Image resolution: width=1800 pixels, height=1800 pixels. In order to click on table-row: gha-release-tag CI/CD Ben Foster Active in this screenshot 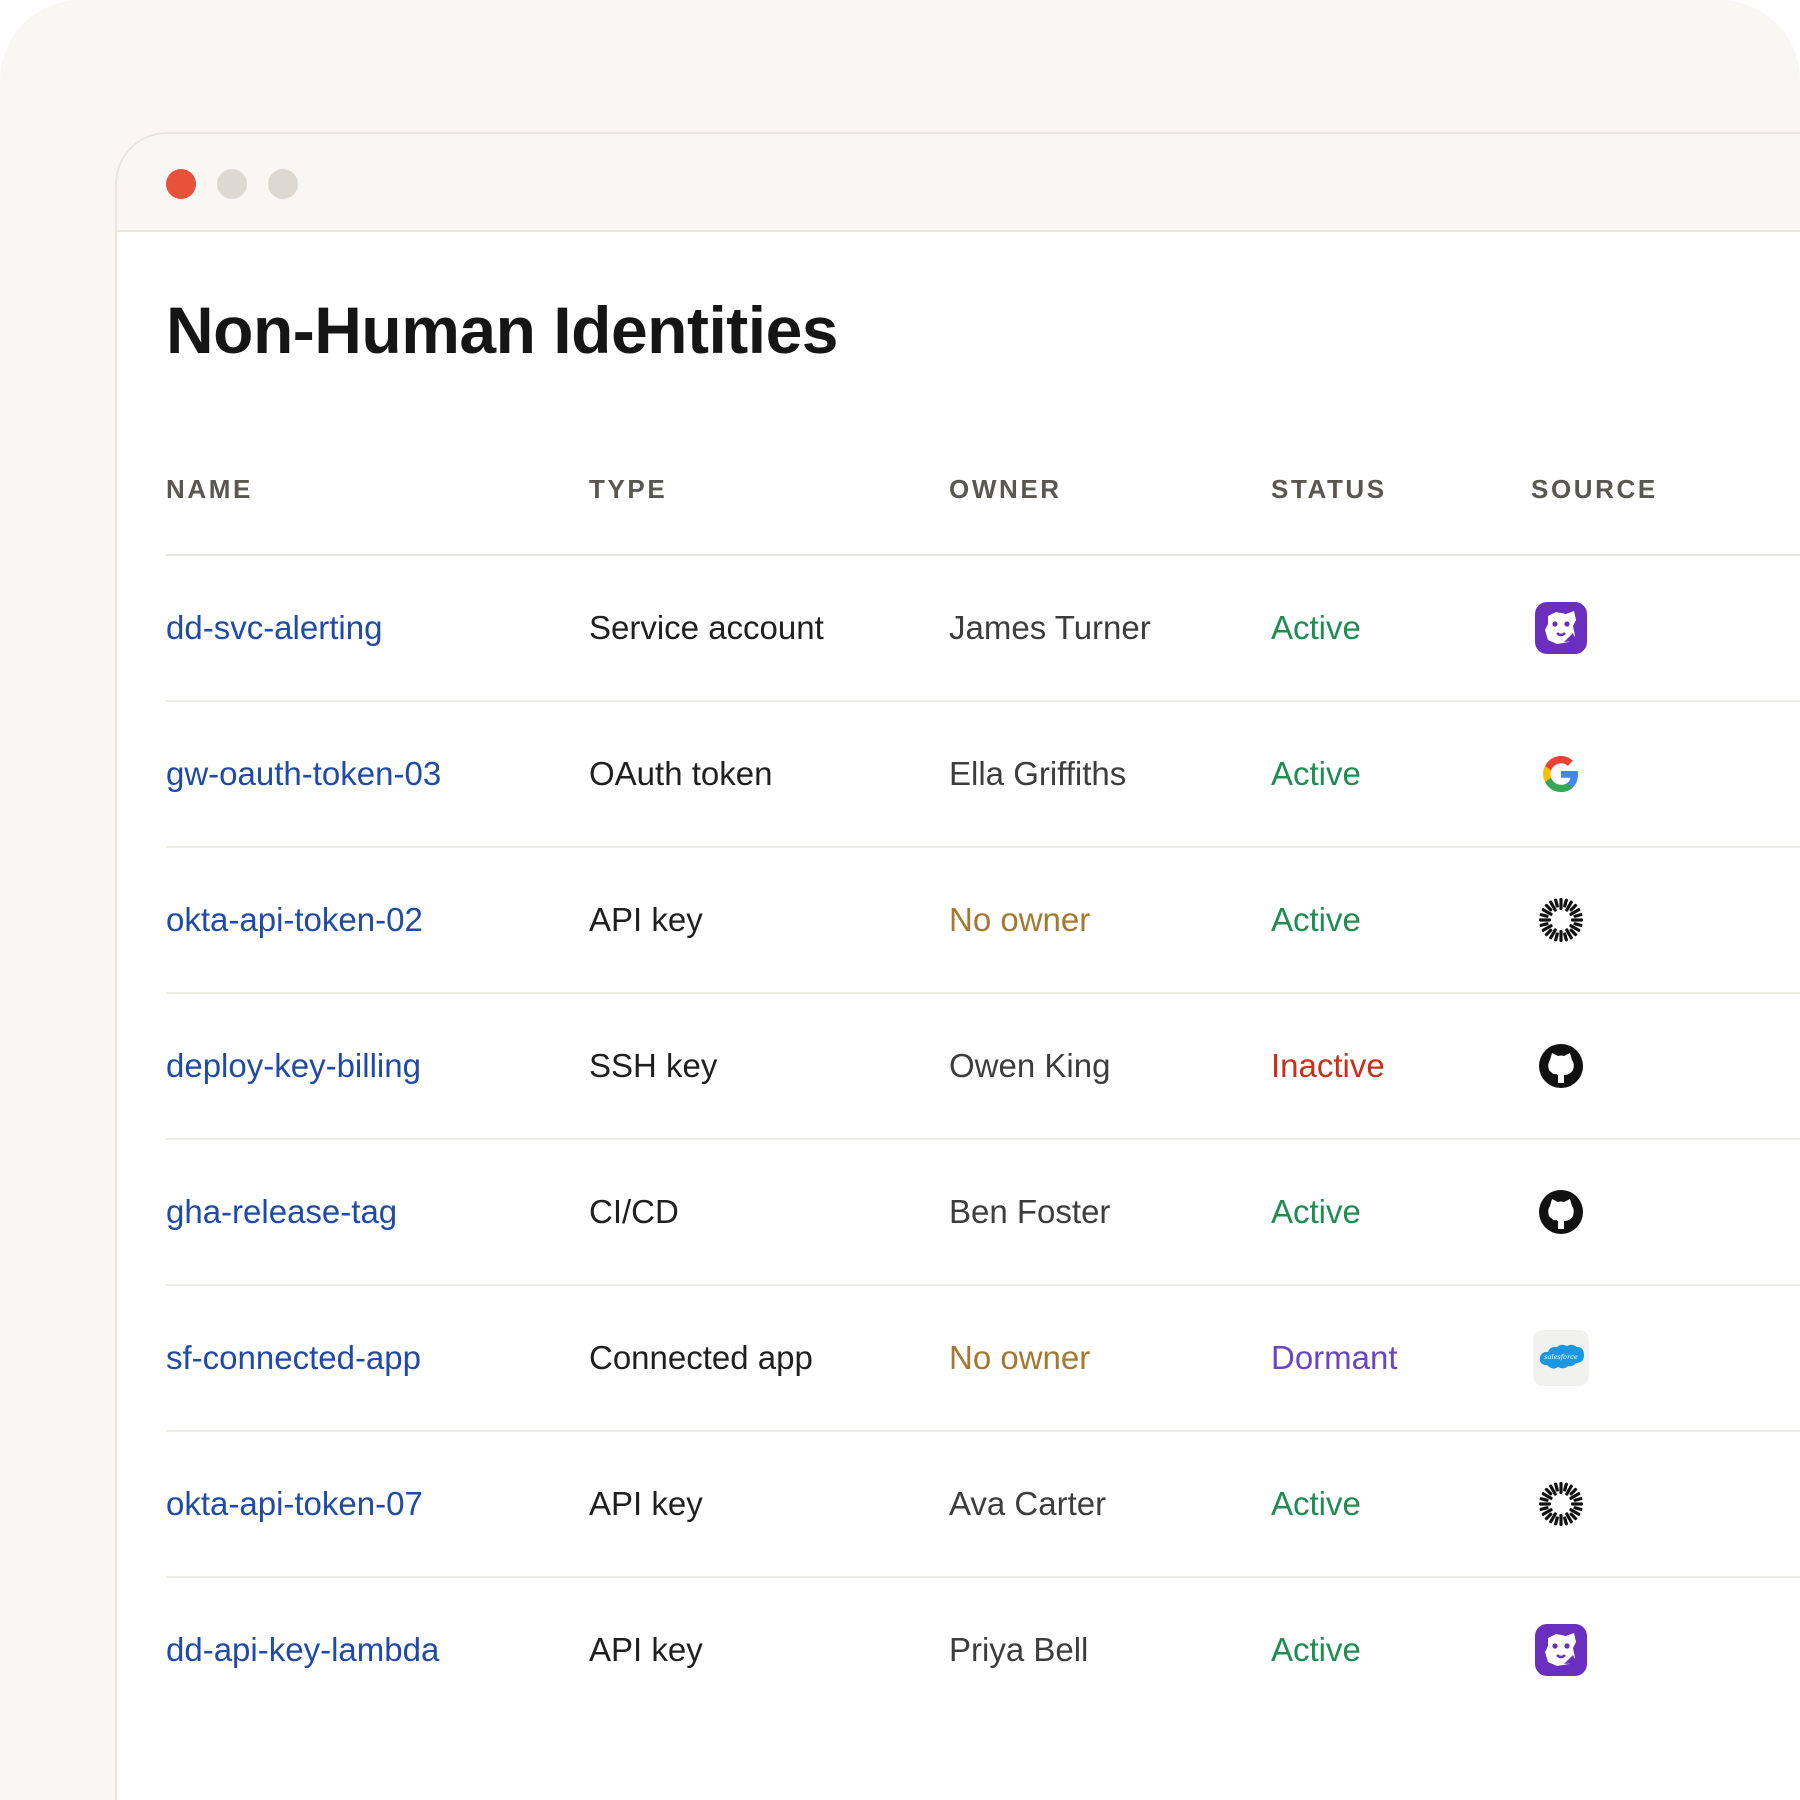, I will do `click(983, 1213)`.